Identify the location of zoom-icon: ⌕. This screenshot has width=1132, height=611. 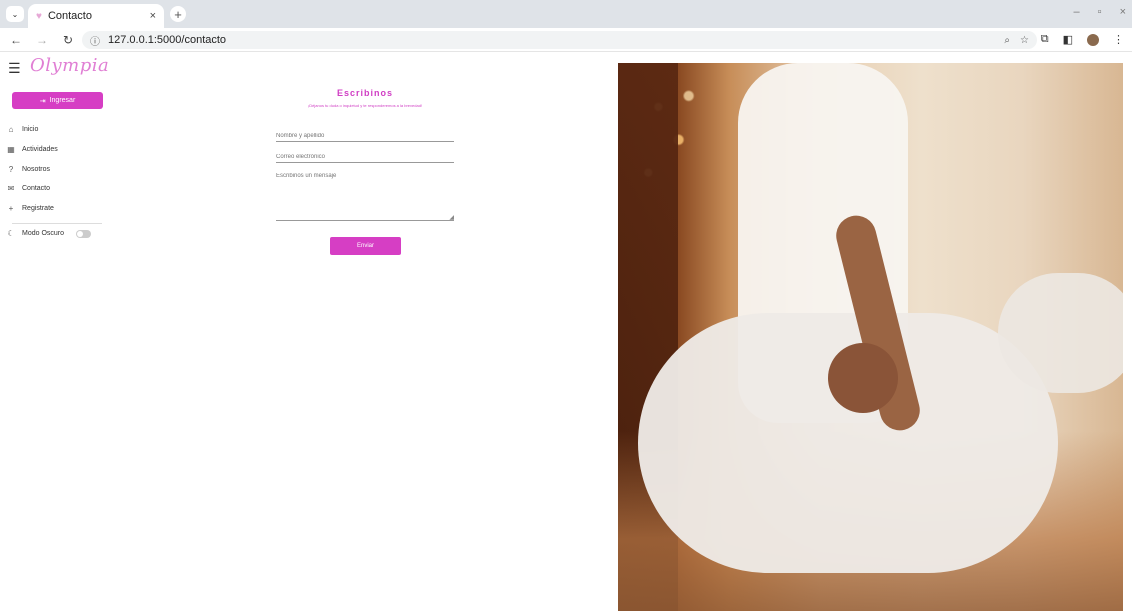
(1007, 40).